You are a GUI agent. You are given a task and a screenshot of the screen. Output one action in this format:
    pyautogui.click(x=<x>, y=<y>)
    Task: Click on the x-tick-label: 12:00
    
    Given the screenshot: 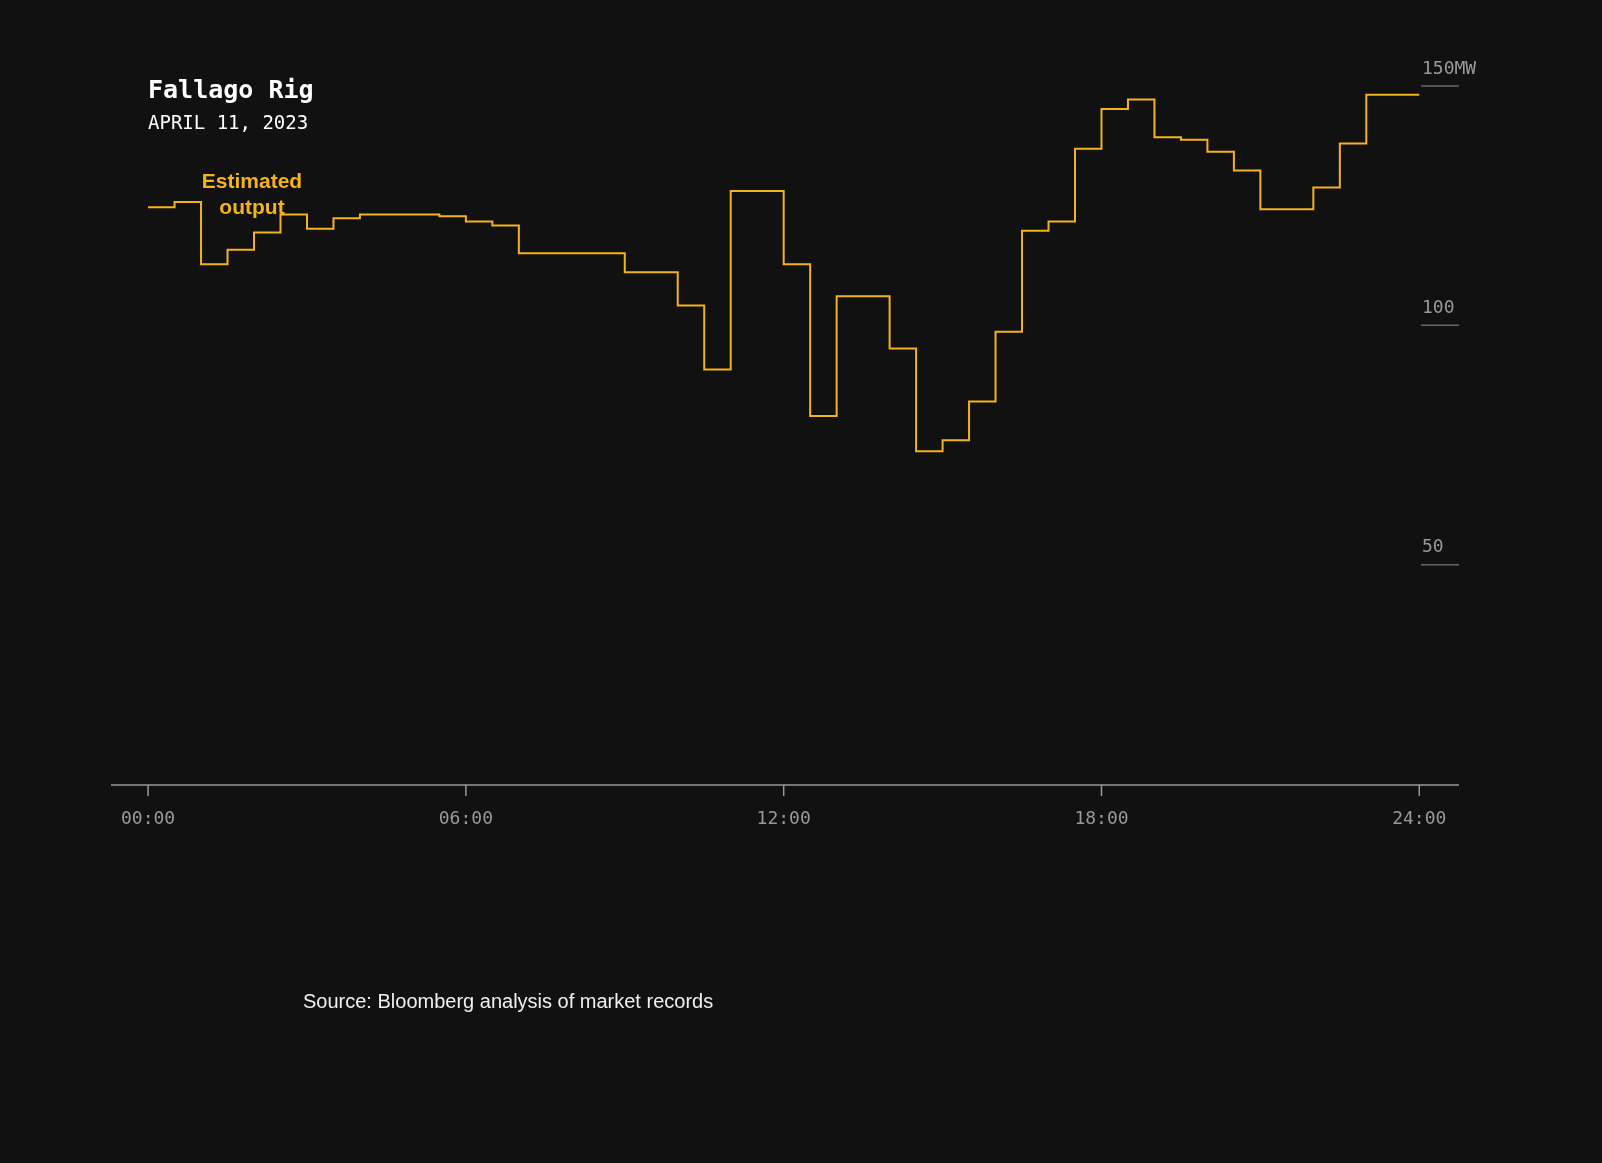 What is the action you would take?
    pyautogui.click(x=783, y=817)
    